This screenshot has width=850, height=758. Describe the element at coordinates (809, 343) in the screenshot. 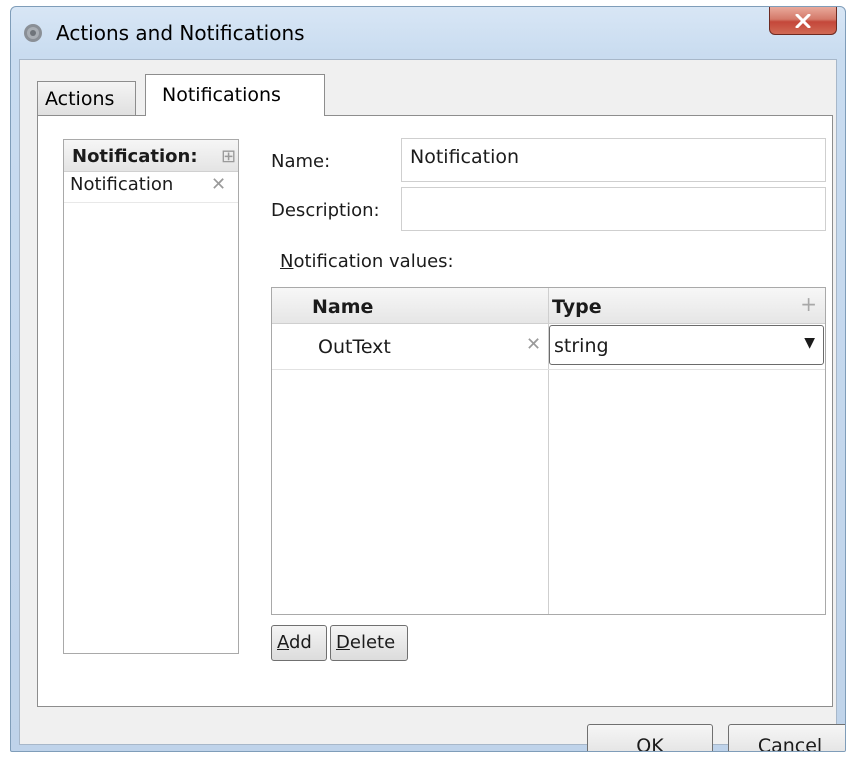

I see `chevron-down-icon: ▼` at that location.